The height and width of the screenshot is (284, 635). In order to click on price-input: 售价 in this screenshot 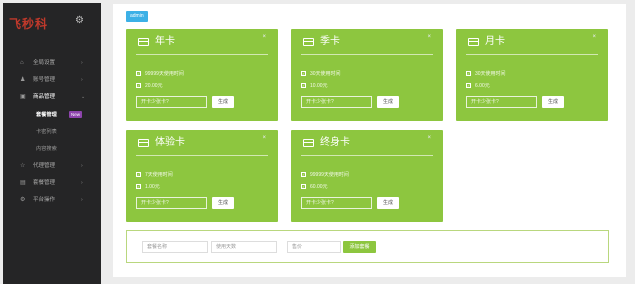, I will do `click(314, 247)`.